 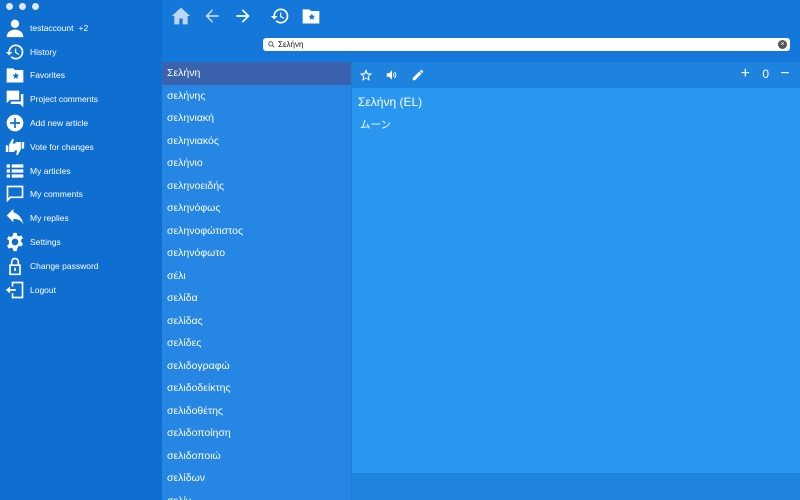 I want to click on sidebar-item-label: Project comments, so click(x=64, y=99).